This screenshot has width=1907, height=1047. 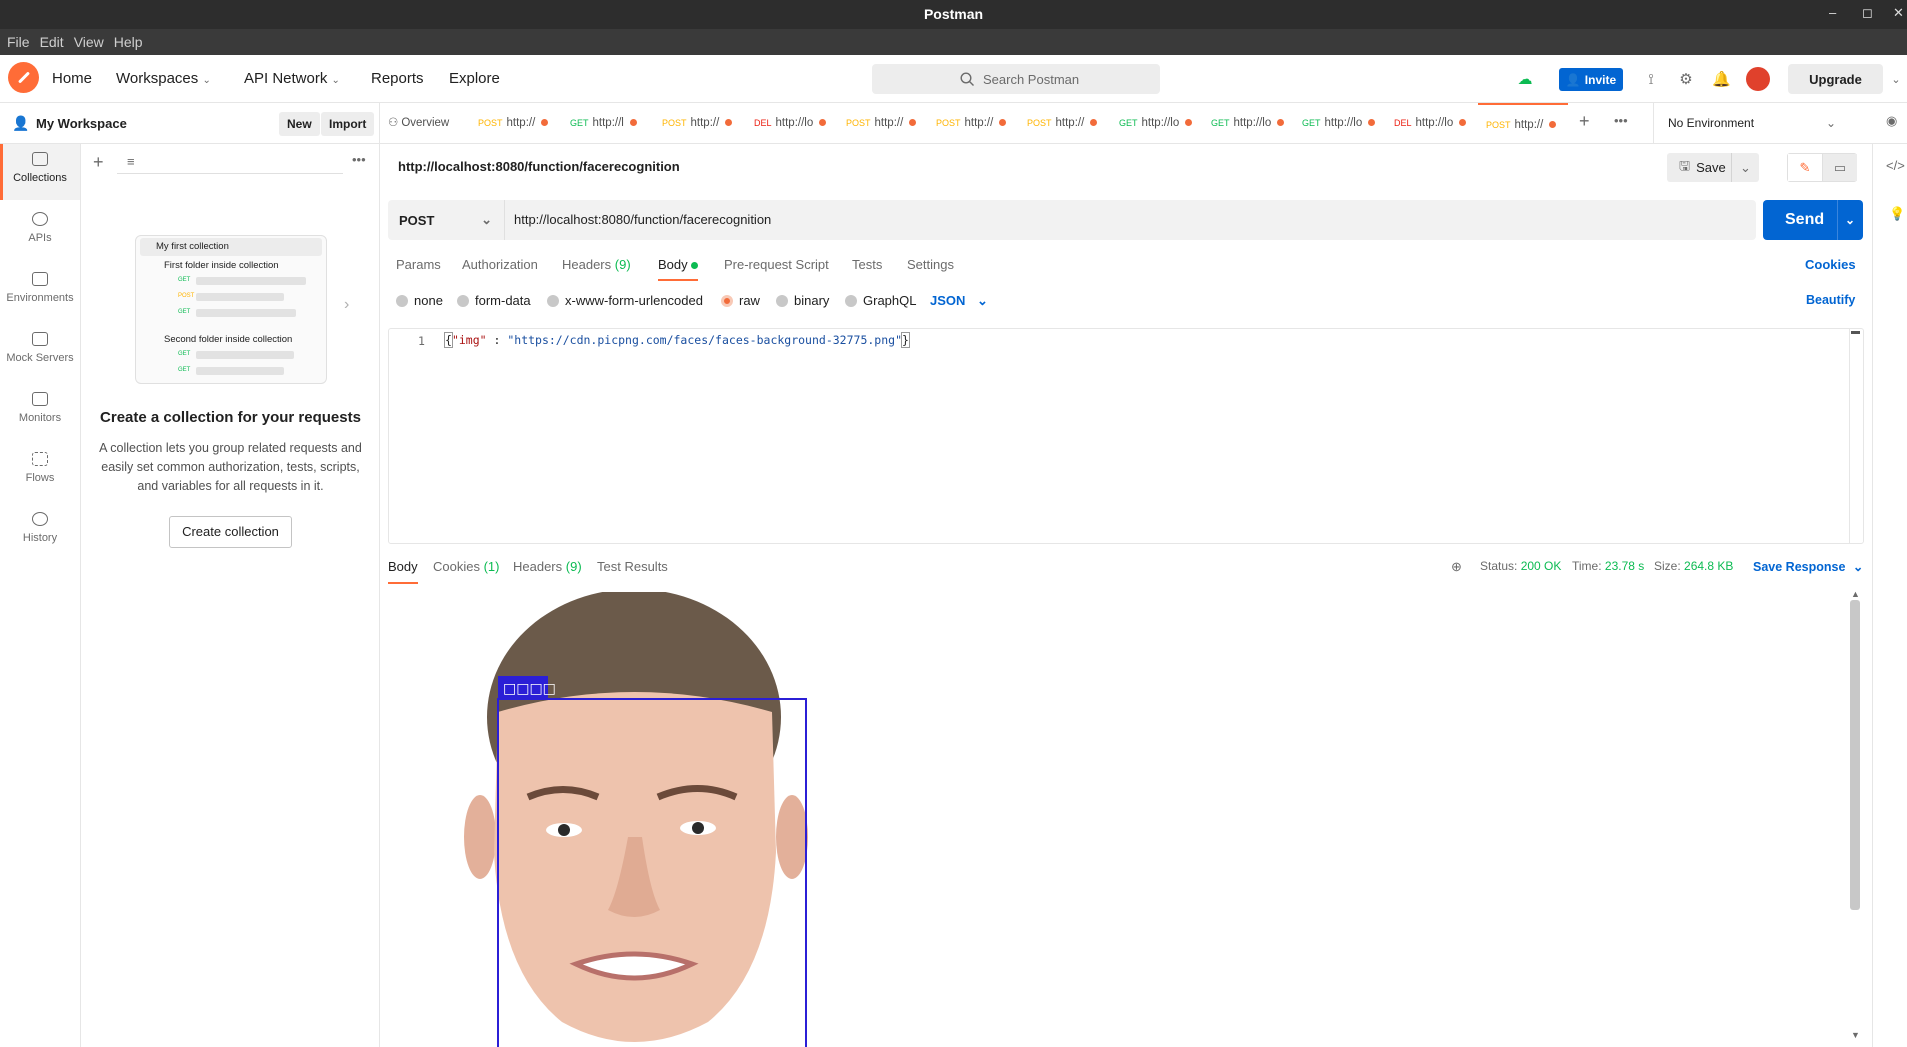 What do you see at coordinates (867, 264) in the screenshot?
I see `subtab-tests: Tests` at bounding box center [867, 264].